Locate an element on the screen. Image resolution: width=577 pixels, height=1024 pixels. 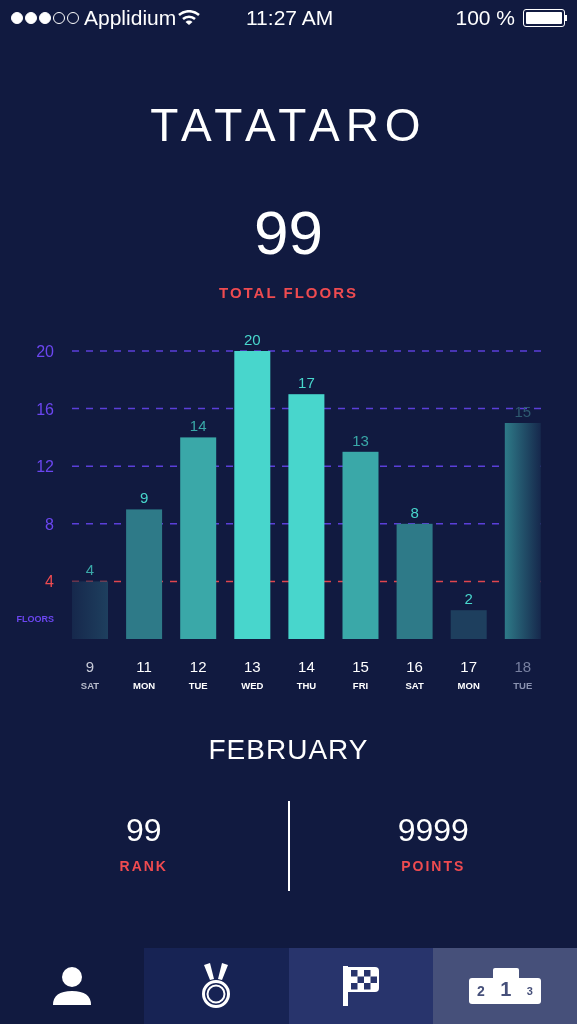
stat-value: 9999 is located at coordinates (433, 830).